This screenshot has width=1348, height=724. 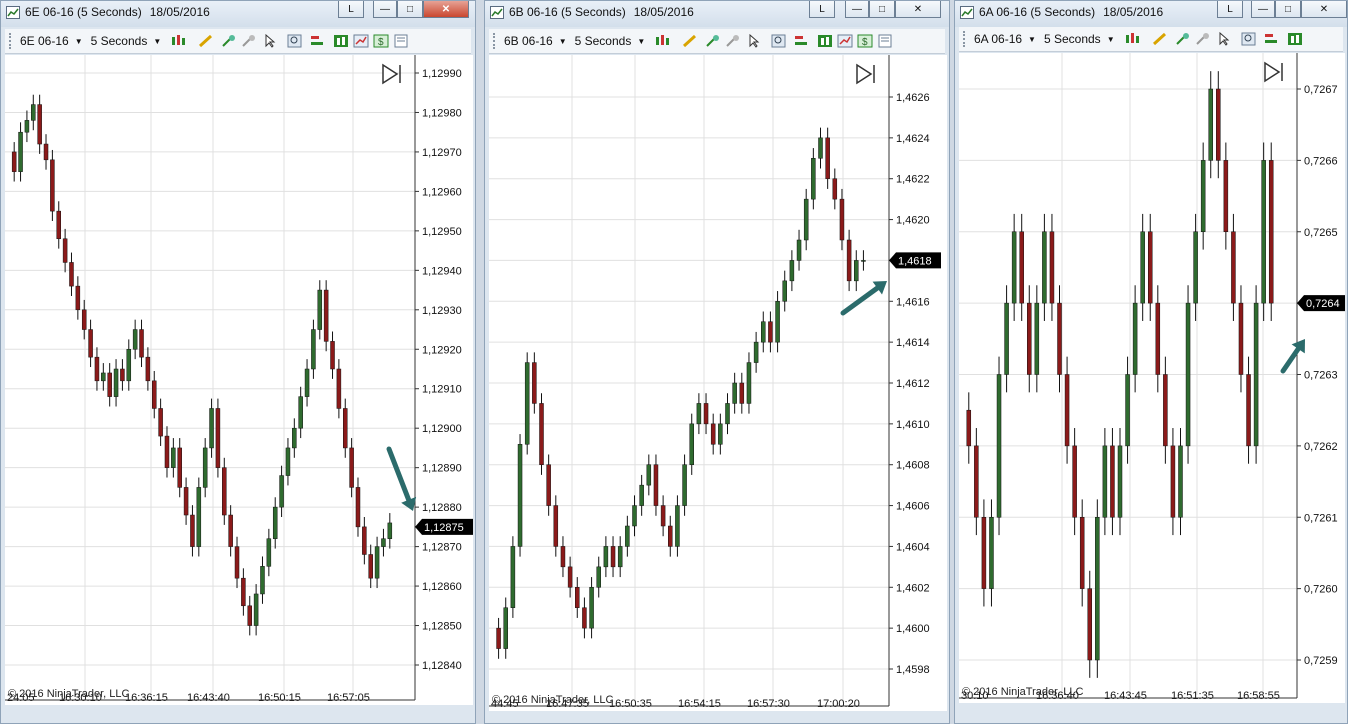 I want to click on chart-toolbar: 6E 06-16 ▼ 5 Seconds ▼ $, so click(x=238, y=41).